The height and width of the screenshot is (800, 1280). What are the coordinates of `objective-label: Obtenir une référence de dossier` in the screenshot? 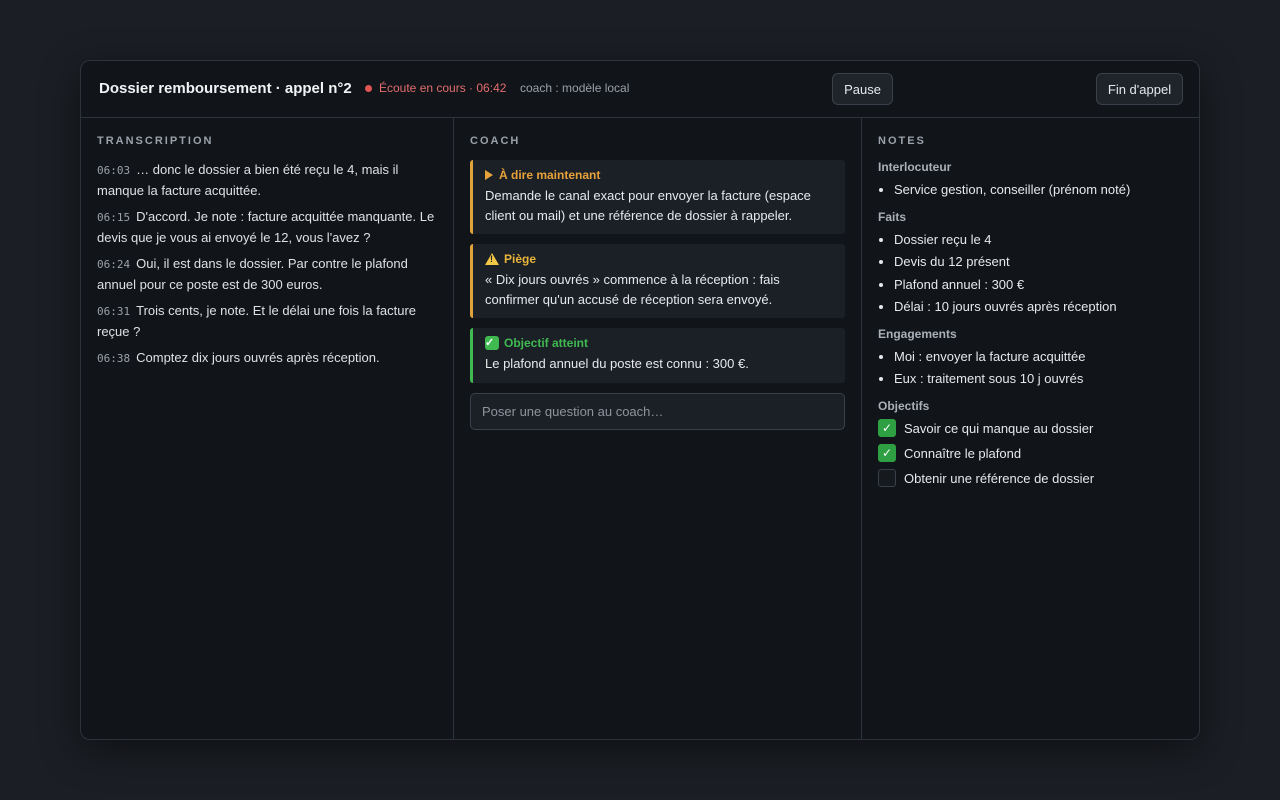 It's located at (999, 478).